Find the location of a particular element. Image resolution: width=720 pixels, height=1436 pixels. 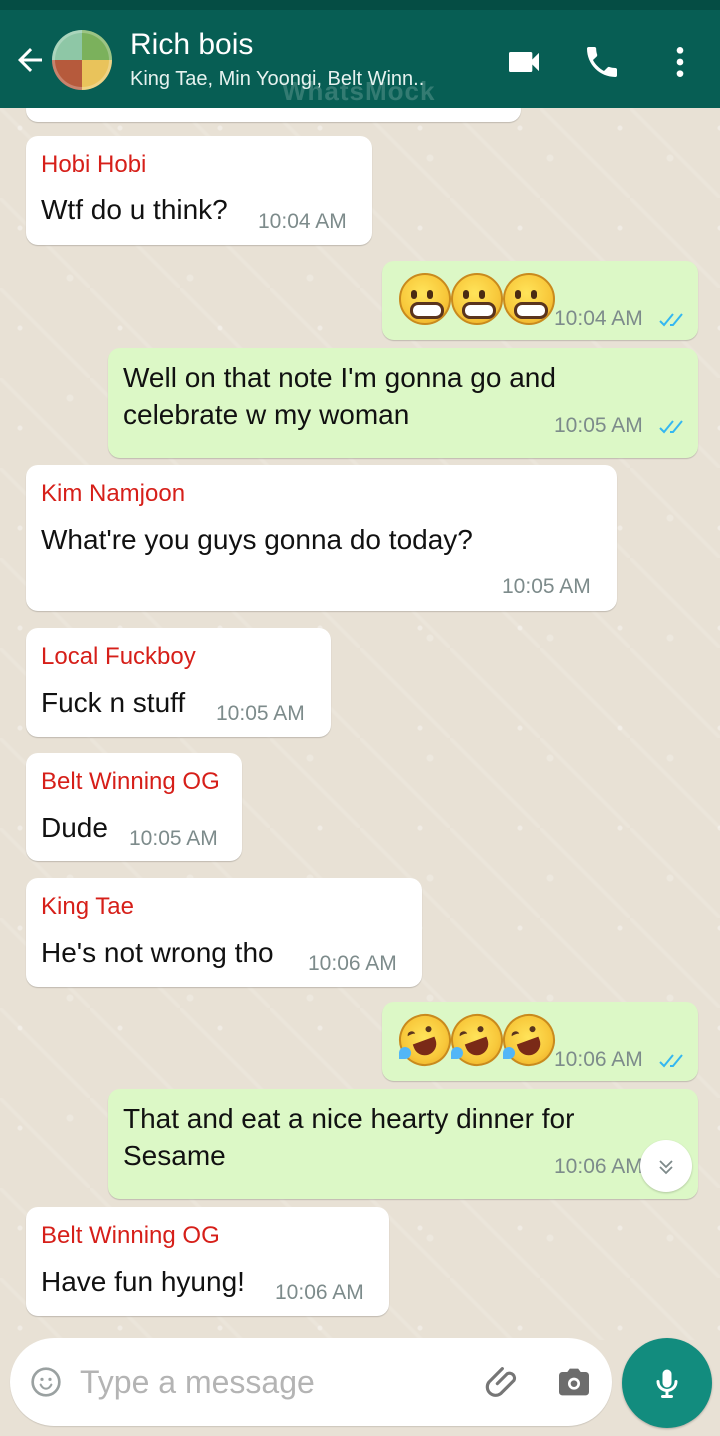

message-bubble: Hobi Hobi Wtf do u think? 10:04 AM is located at coordinates (199, 190).